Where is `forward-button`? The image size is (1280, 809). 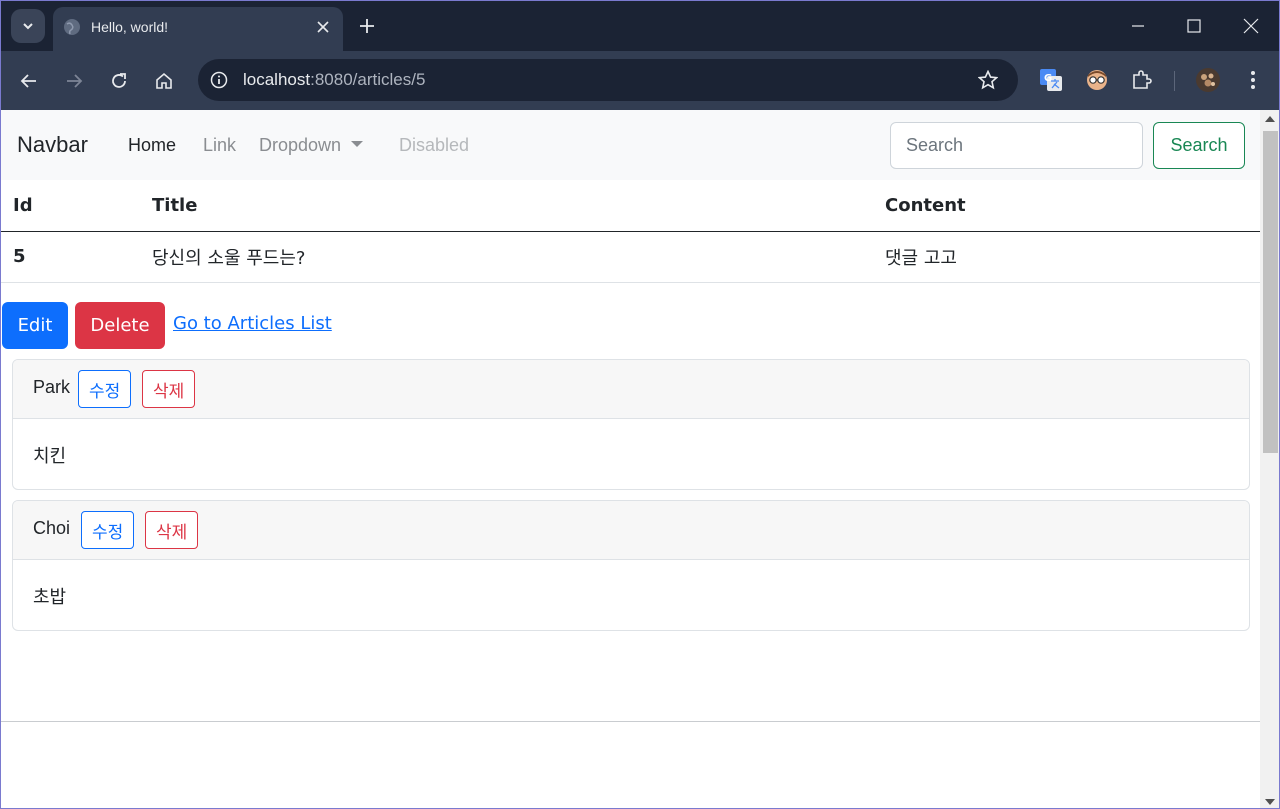
forward-button is located at coordinates (74, 81).